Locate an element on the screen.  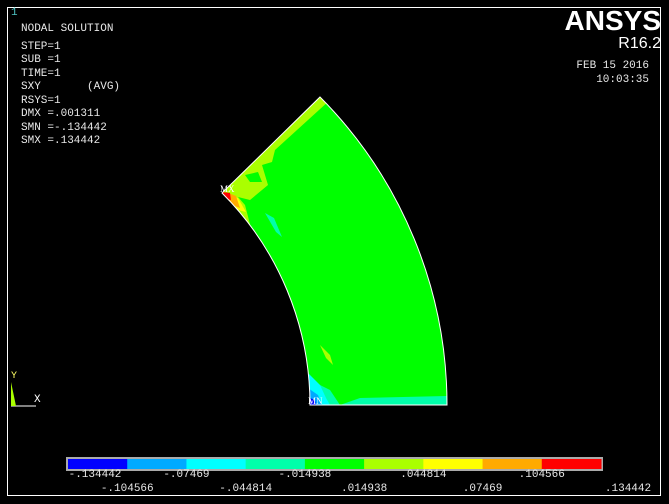
legend-label: .134442 is located at coordinates (628, 489).